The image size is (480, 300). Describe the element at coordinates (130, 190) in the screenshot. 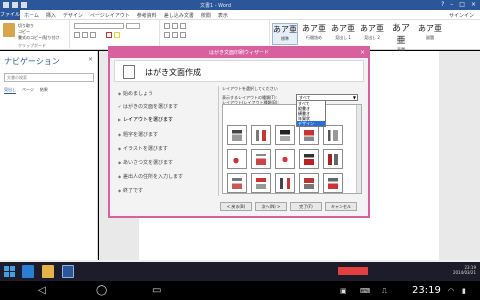

I see `wizard-step: ◆ 終了です` at that location.